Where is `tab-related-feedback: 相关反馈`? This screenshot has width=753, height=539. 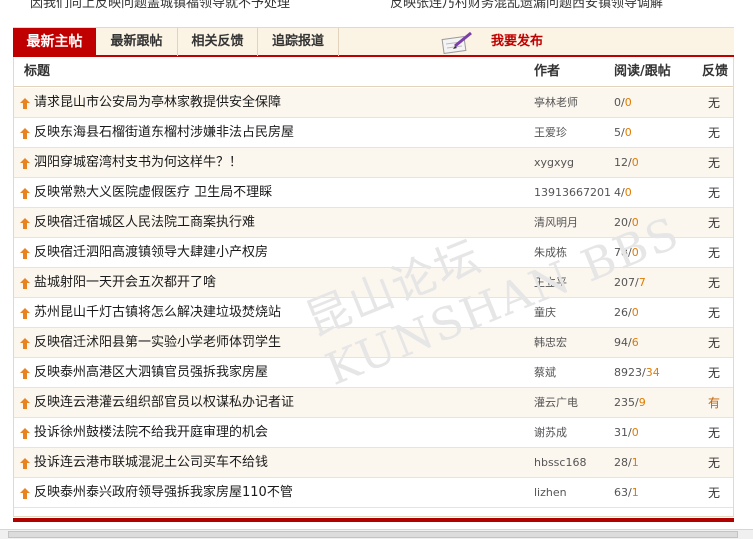 tab-related-feedback: 相关反馈 is located at coordinates (218, 42).